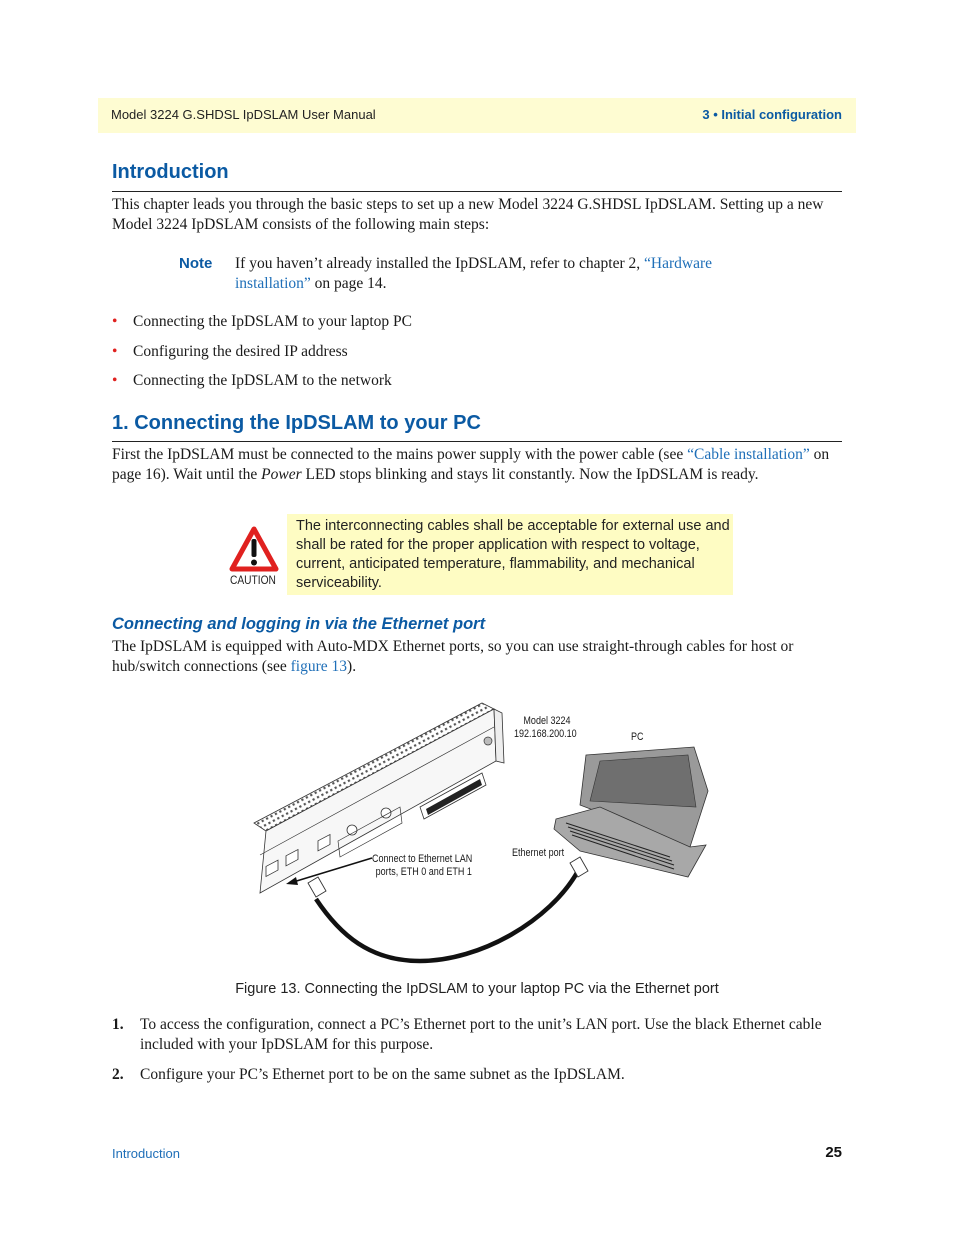 Image resolution: width=954 pixels, height=1235 pixels. Describe the element at coordinates (243, 114) in the screenshot. I see `manual-title: Model 3224 G.SHDSL IpDSLAM User Manual` at that location.